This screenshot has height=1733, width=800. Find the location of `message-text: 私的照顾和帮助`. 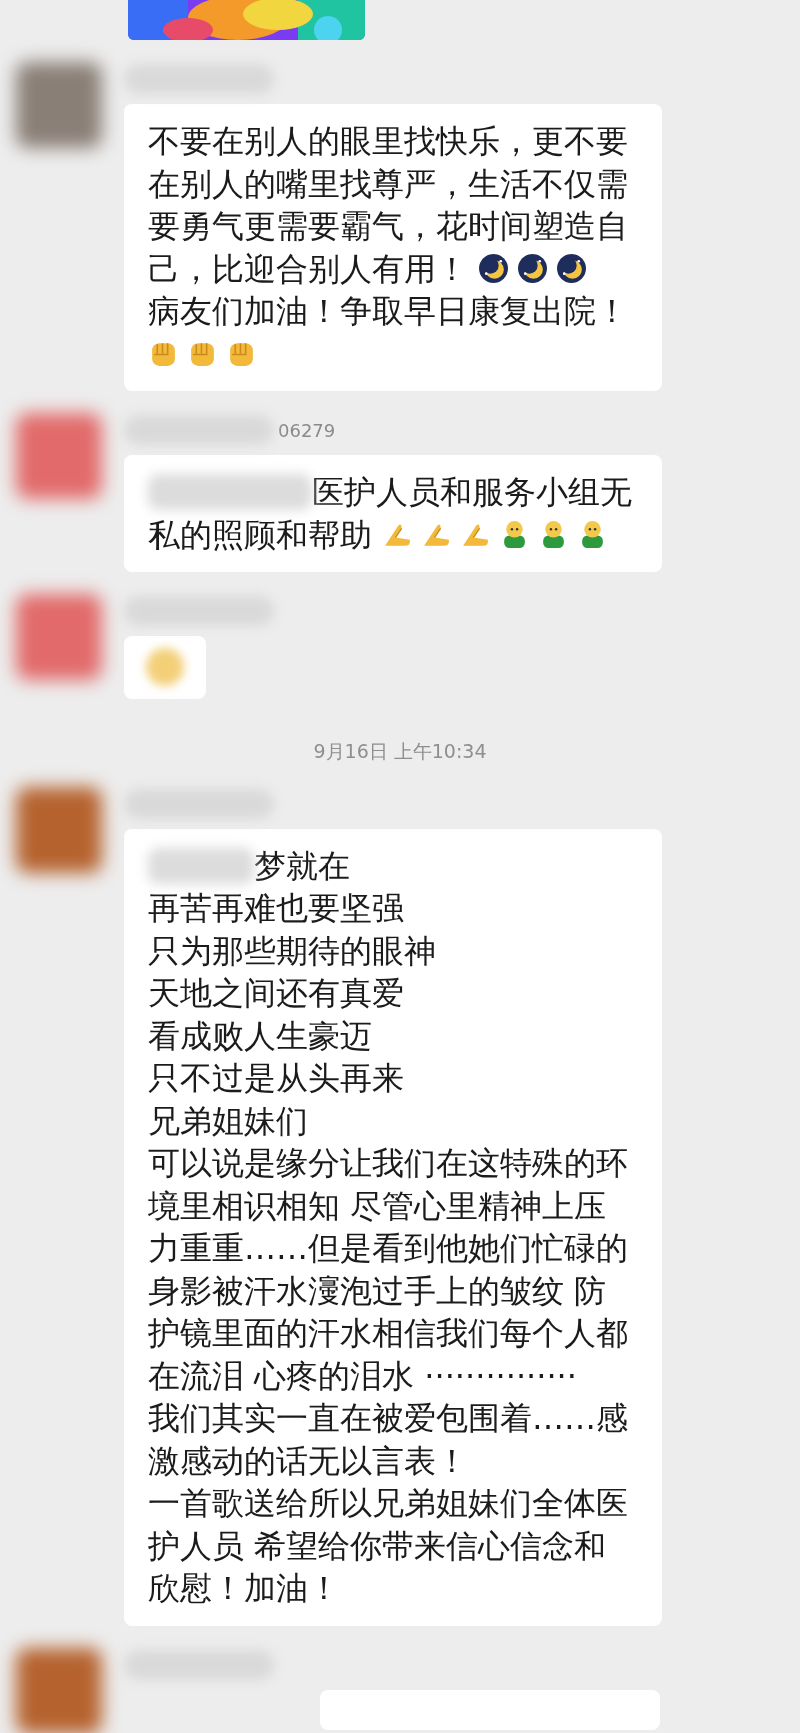

message-text: 私的照顾和帮助 is located at coordinates (260, 535).